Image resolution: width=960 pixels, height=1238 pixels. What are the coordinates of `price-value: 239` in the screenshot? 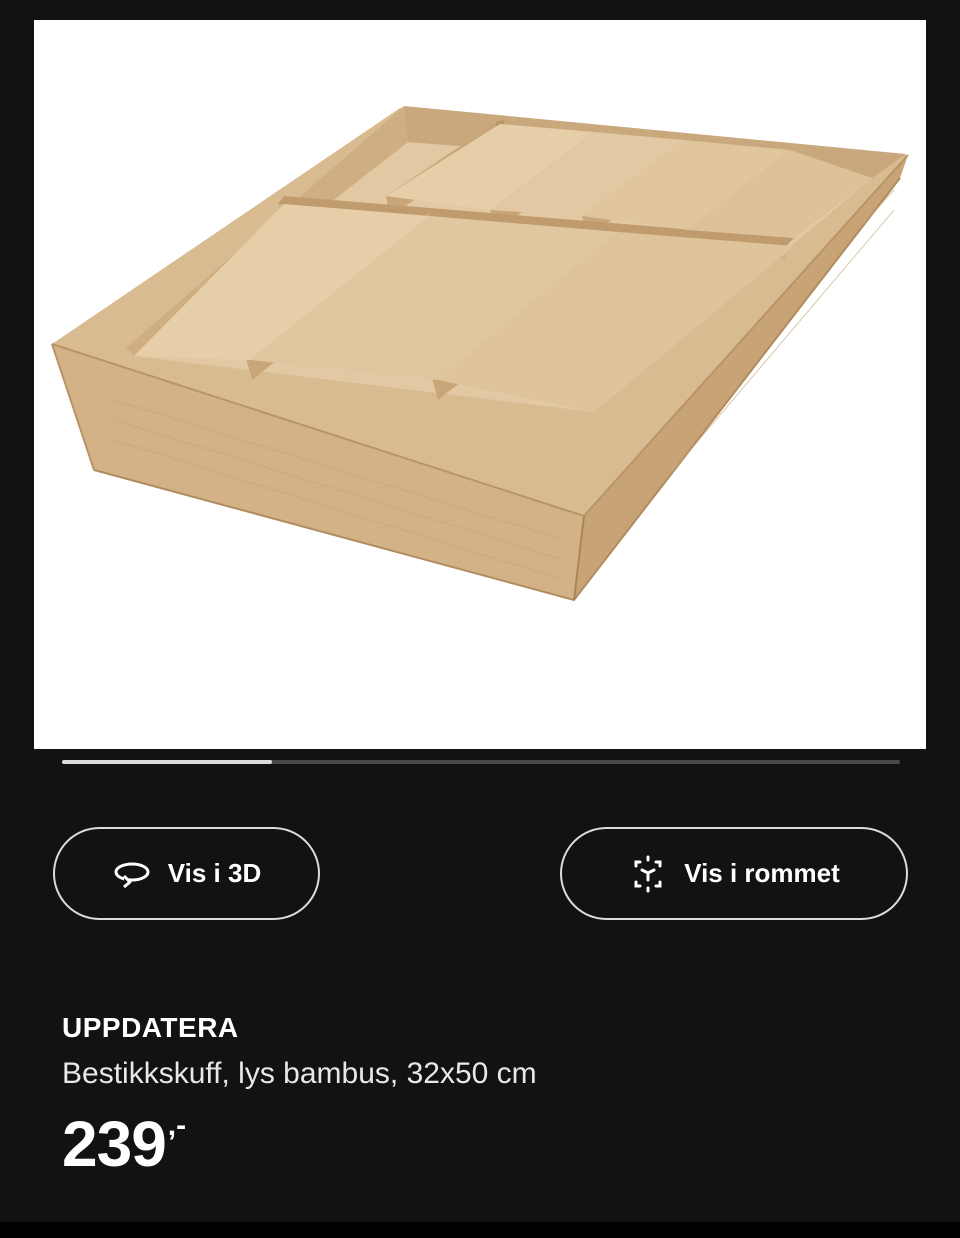 It's located at (114, 1144).